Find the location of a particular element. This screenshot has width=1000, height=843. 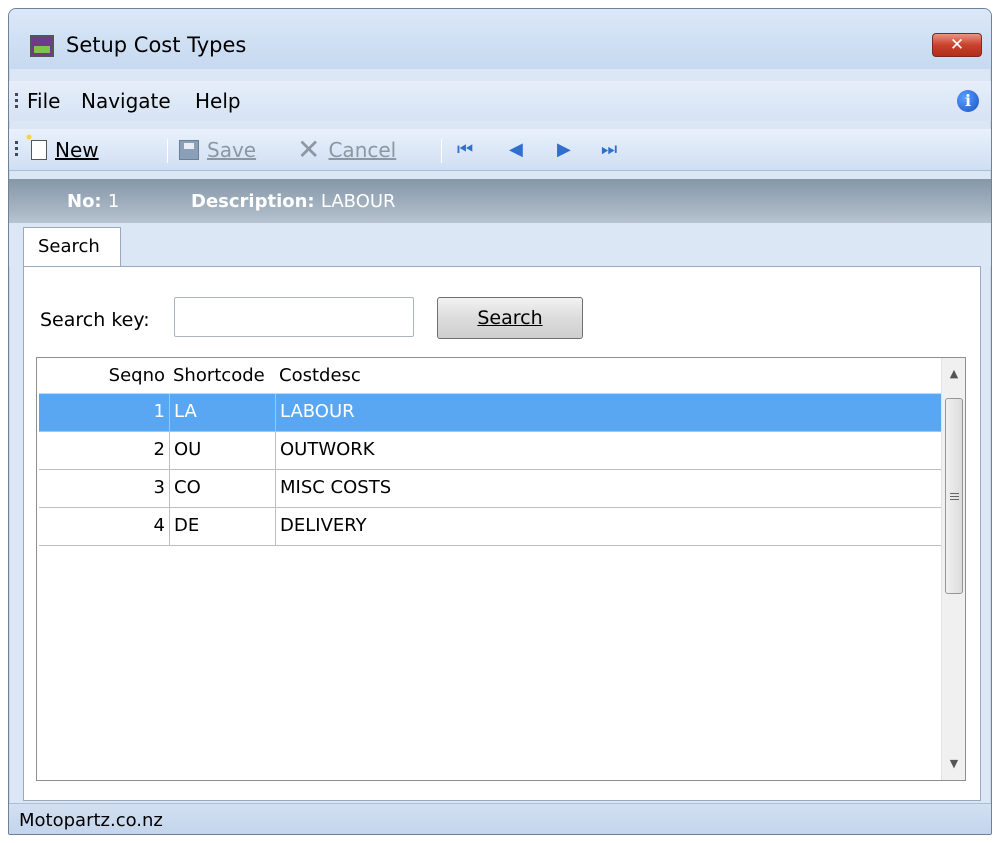

save-label: Save is located at coordinates (232, 150).